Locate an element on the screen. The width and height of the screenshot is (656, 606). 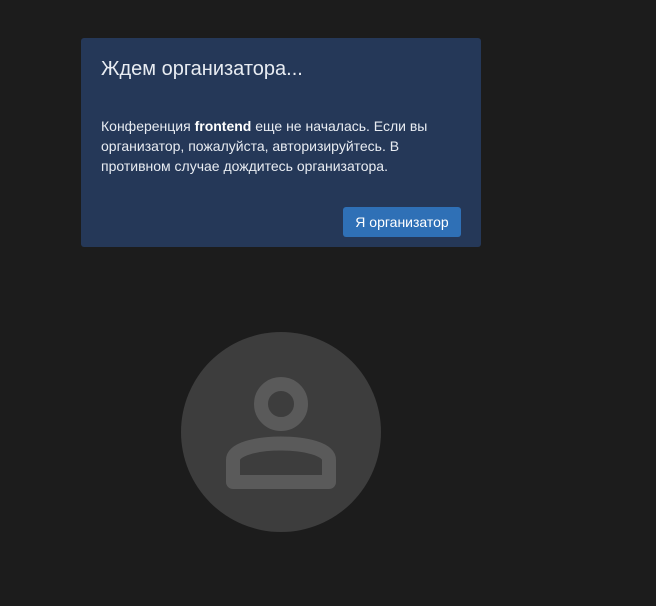
i-am-host-button: Я организатор is located at coordinates (402, 222).